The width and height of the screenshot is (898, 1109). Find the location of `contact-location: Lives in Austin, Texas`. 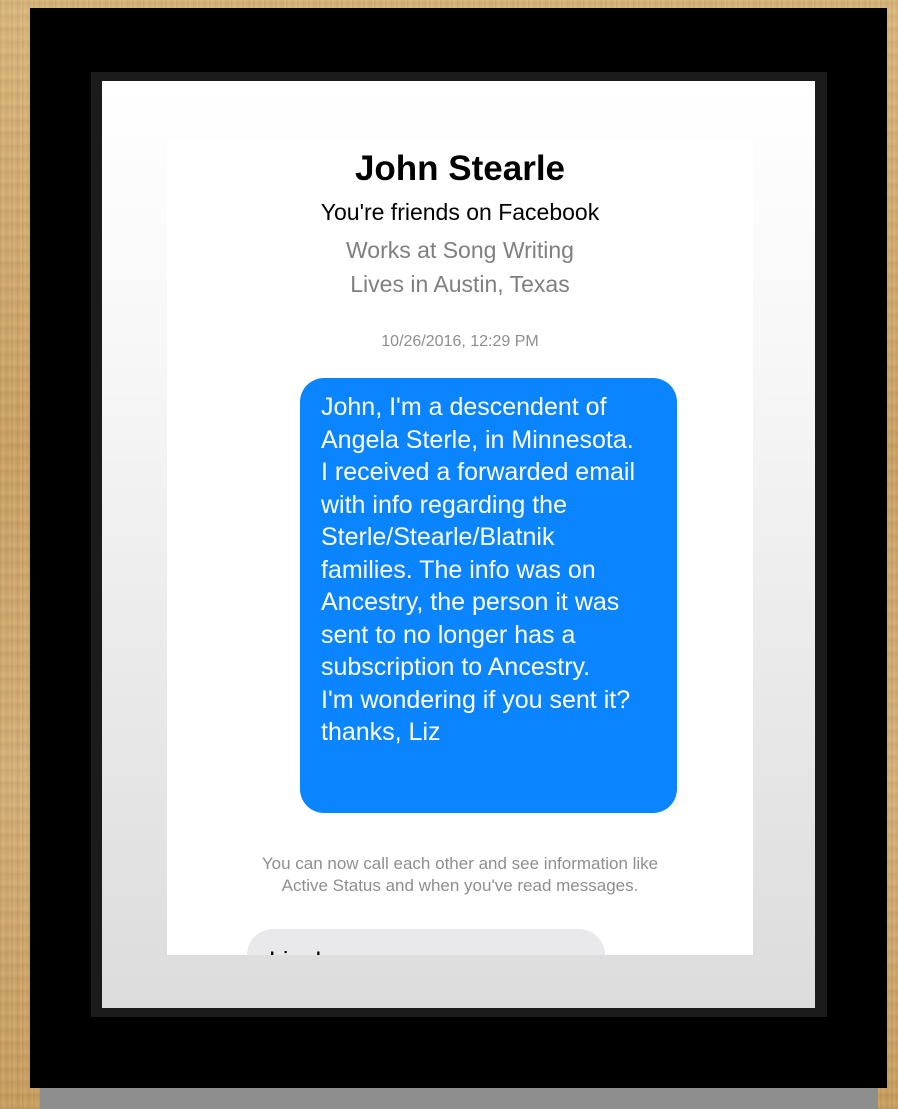

contact-location: Lives in Austin, Texas is located at coordinates (460, 284).